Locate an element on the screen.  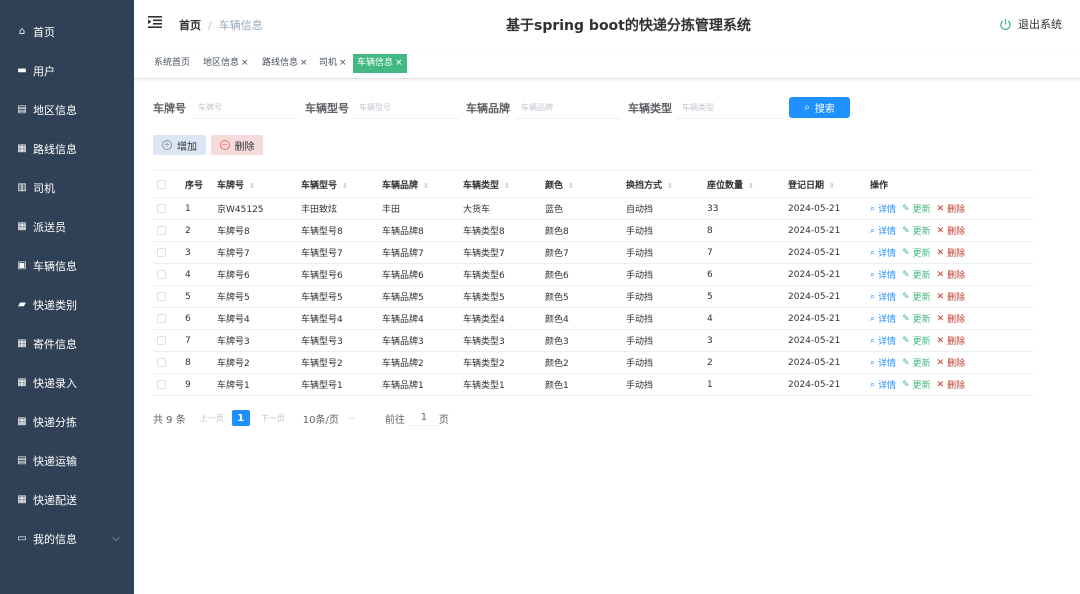
column-header: 登记日期 ⇕ is located at coordinates (827, 184).